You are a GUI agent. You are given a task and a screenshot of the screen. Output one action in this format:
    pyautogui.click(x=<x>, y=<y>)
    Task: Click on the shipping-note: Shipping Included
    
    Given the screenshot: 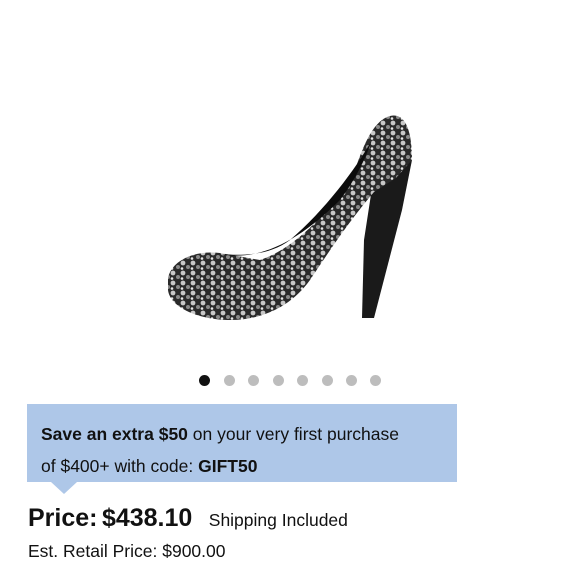 What is the action you would take?
    pyautogui.click(x=278, y=520)
    